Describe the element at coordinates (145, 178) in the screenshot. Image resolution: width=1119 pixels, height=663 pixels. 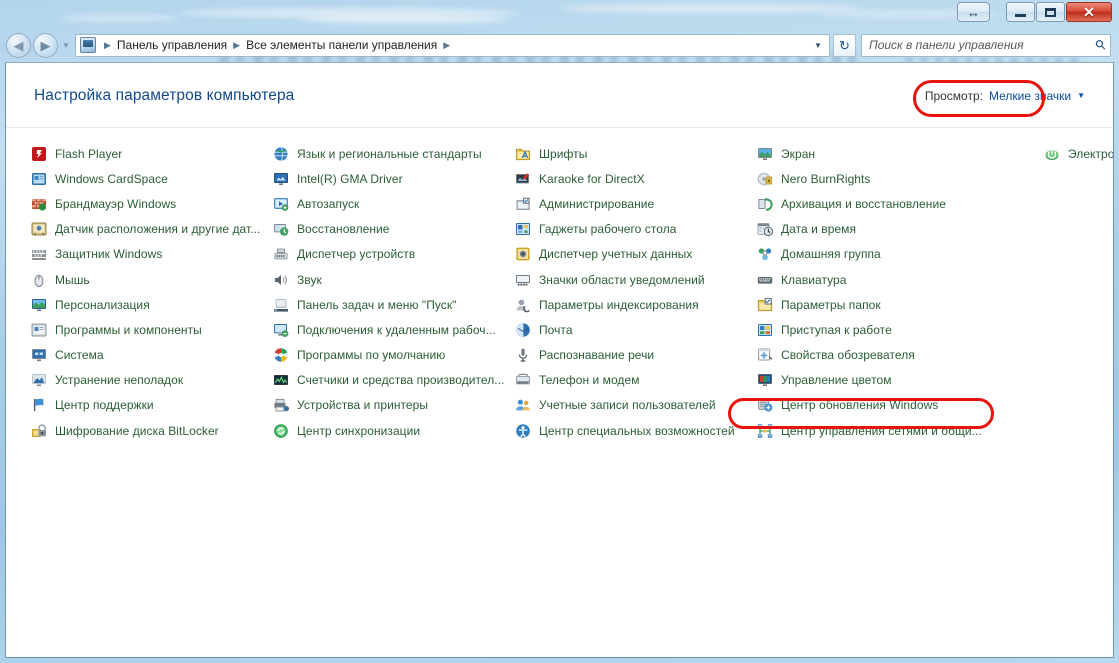
I see `control-panel-item: Windows CardSpace` at that location.